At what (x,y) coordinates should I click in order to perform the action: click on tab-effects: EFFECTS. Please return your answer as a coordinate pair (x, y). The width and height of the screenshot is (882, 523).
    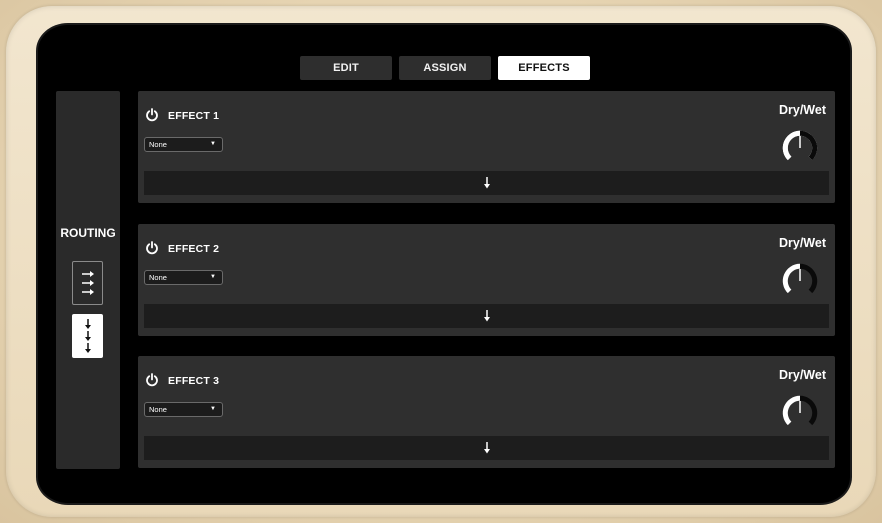
    Looking at the image, I should click on (544, 68).